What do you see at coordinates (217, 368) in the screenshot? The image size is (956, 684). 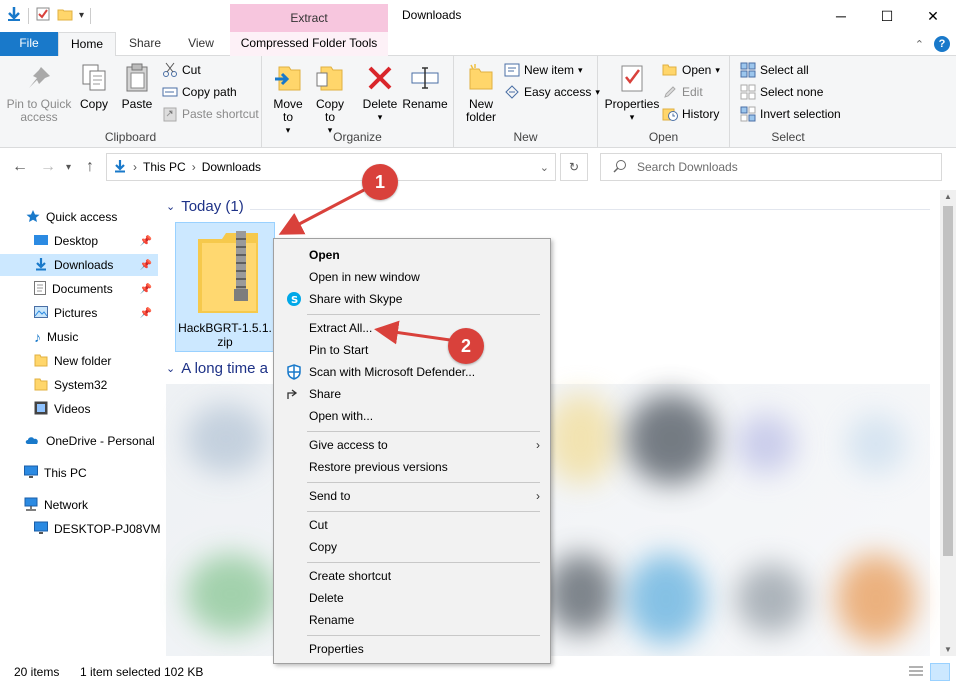 I see `group-header-long-time-ago: ⌄ A long time a` at bounding box center [217, 368].